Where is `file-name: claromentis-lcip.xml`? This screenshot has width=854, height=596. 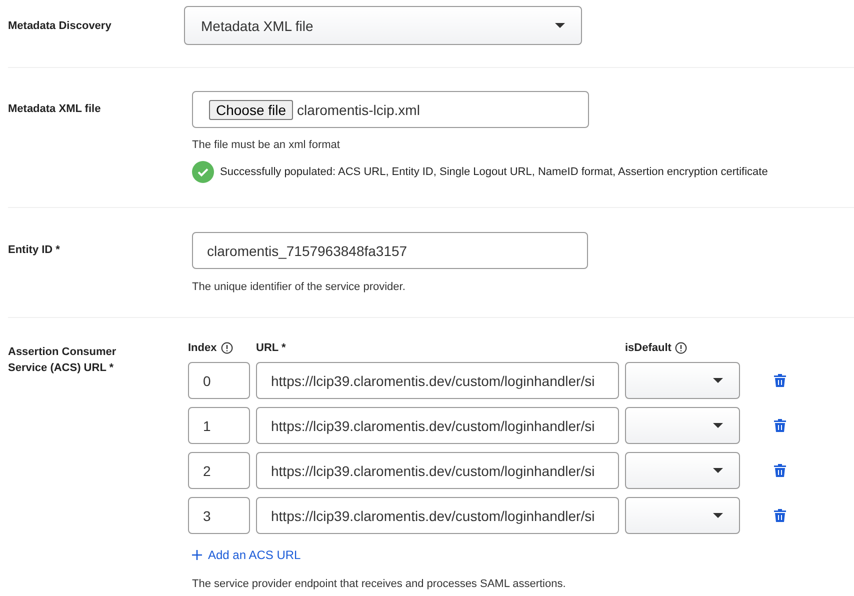
file-name: claromentis-lcip.xml is located at coordinates (358, 110).